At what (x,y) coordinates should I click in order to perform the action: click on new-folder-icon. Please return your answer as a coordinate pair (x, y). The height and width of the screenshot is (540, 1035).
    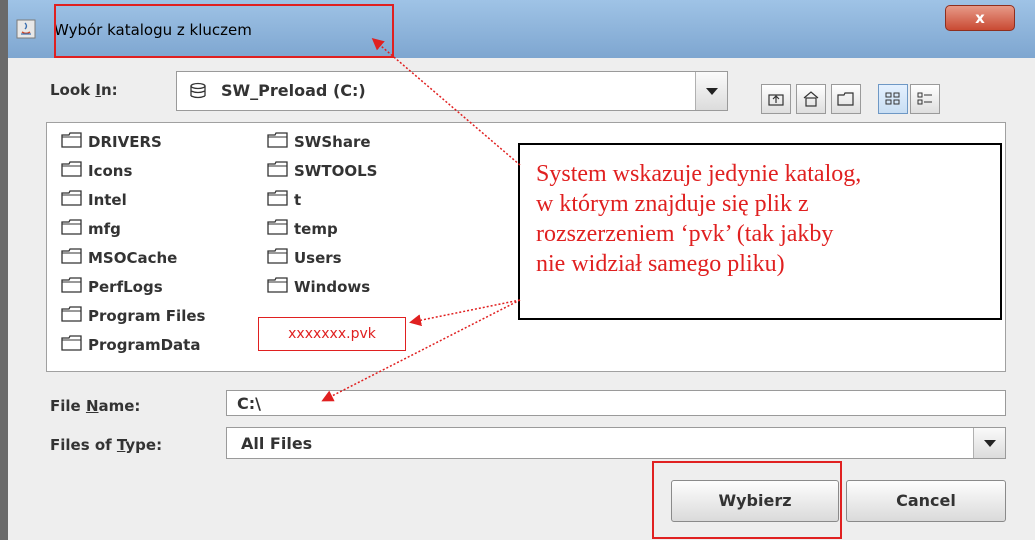
    Looking at the image, I should click on (845, 99).